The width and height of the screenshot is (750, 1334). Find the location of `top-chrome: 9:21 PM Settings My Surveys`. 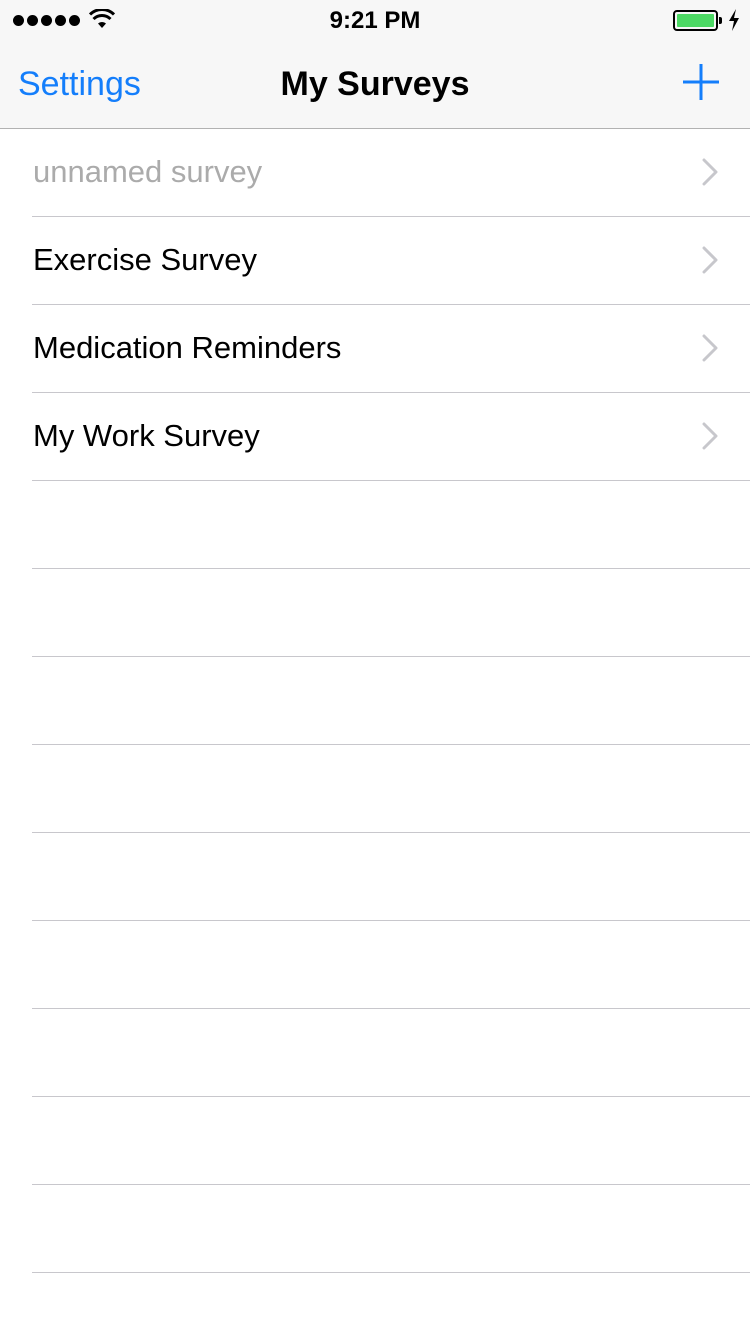

top-chrome: 9:21 PM Settings My Surveys is located at coordinates (375, 64).